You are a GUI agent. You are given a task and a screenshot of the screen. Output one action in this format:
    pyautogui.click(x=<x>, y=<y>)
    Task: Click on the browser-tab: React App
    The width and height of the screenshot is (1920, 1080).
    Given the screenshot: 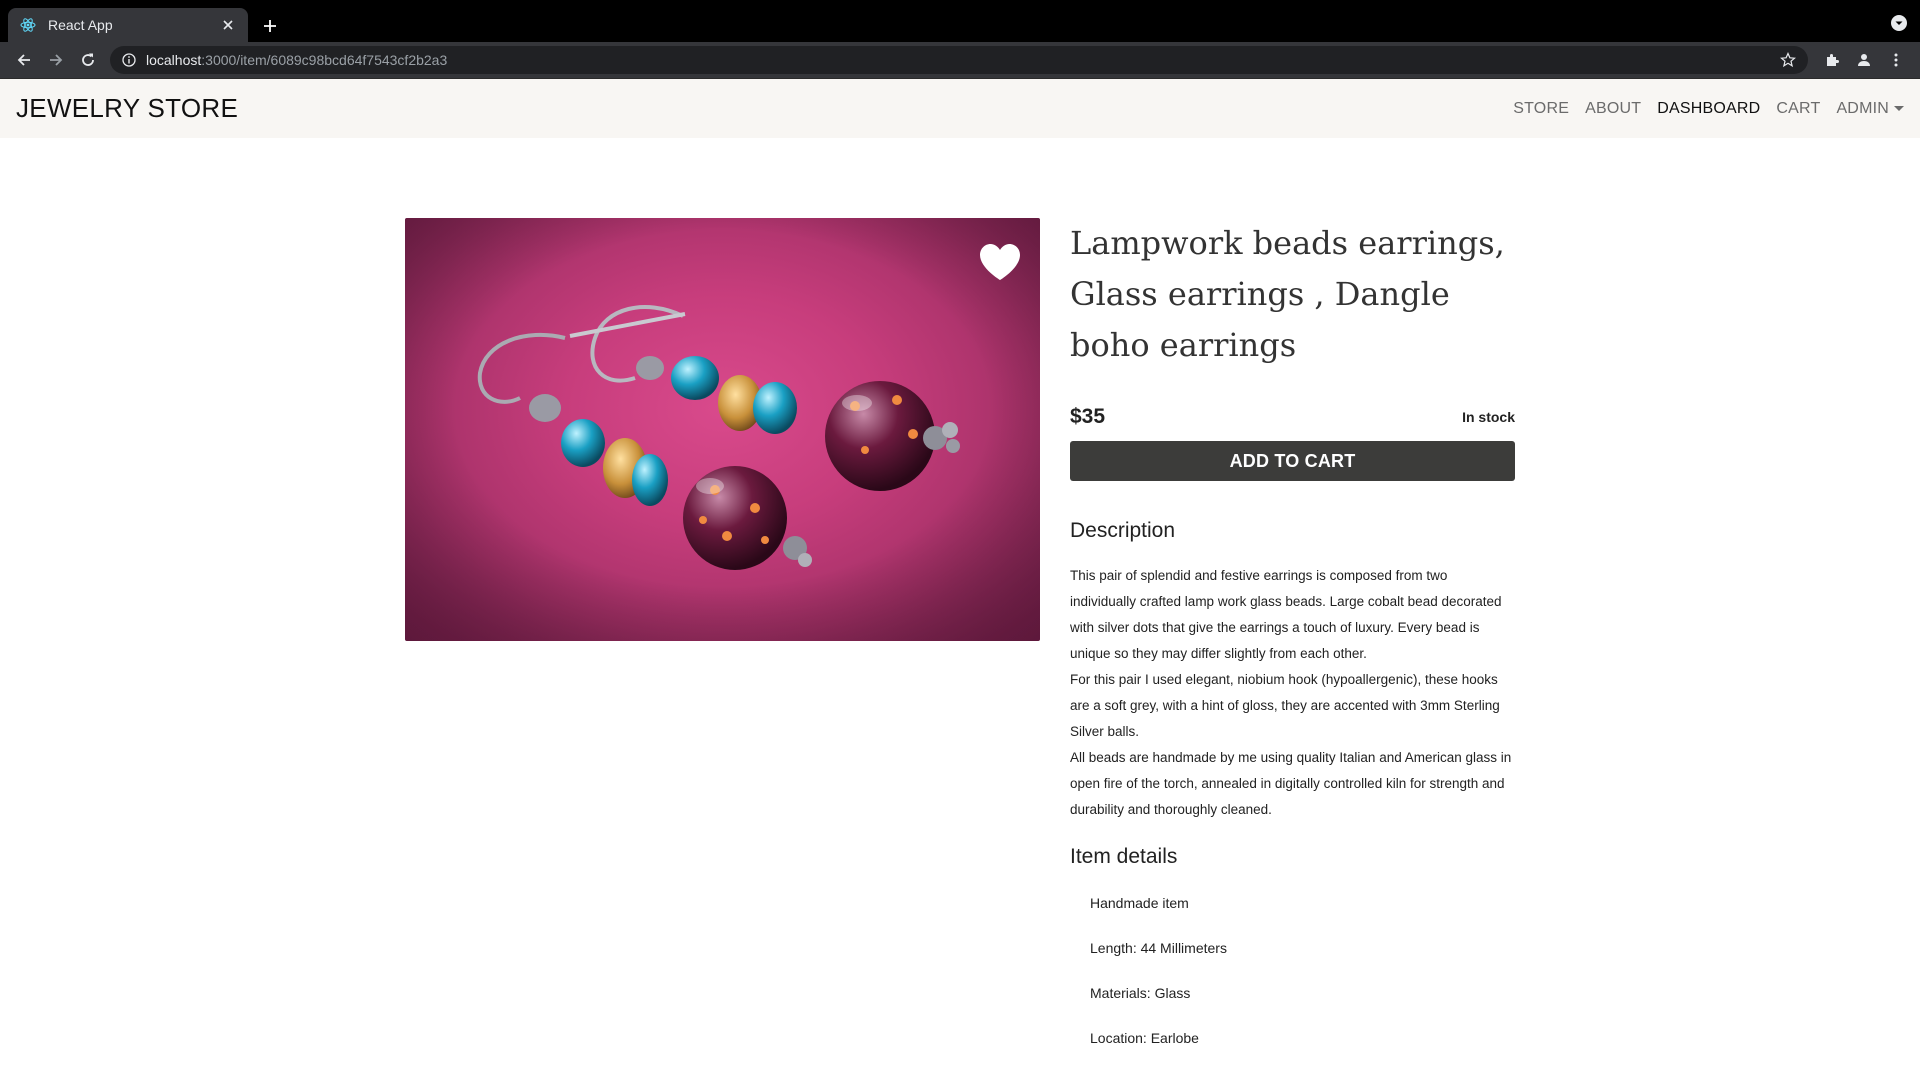 What is the action you would take?
    pyautogui.click(x=128, y=25)
    